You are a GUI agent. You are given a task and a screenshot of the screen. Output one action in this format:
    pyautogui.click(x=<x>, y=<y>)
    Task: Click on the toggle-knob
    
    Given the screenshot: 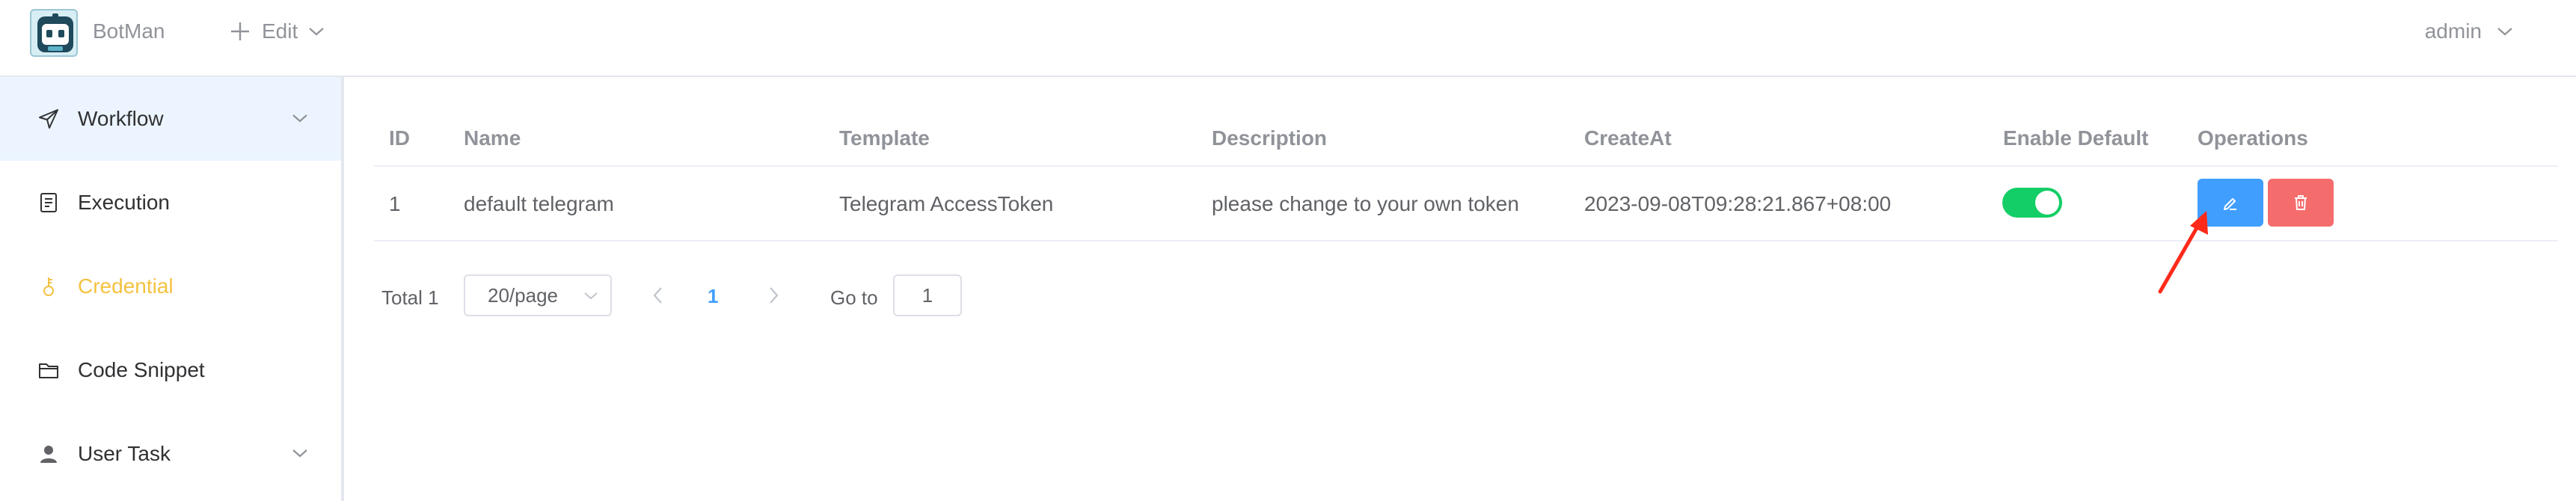 What is the action you would take?
    pyautogui.click(x=2047, y=203)
    